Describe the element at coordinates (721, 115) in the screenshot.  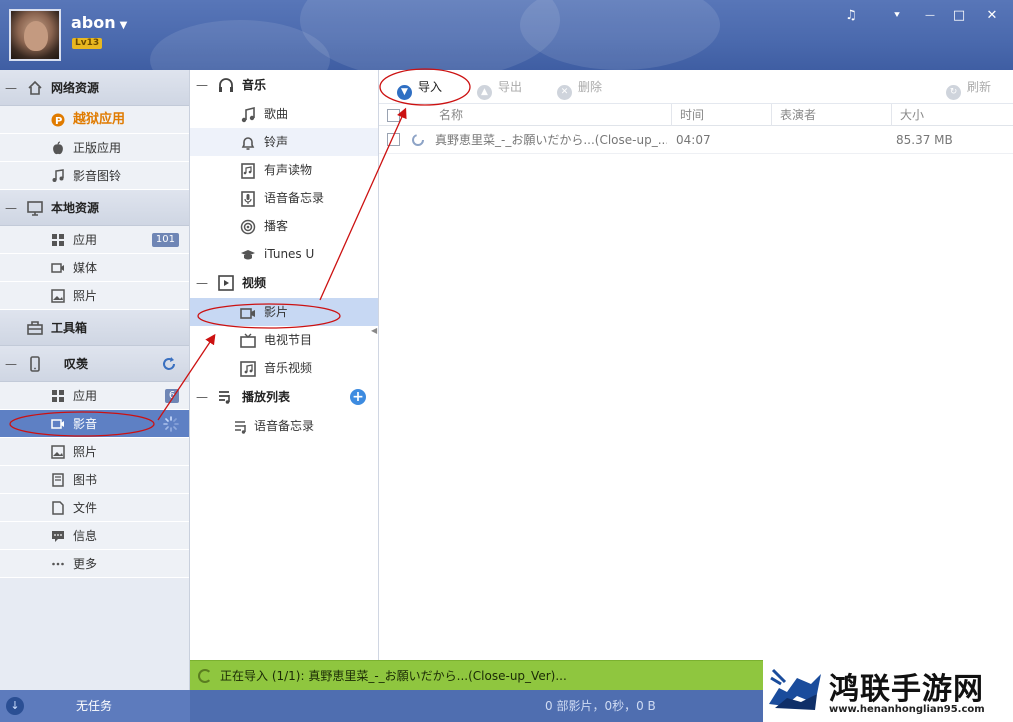
I see `column-time: 时间` at that location.